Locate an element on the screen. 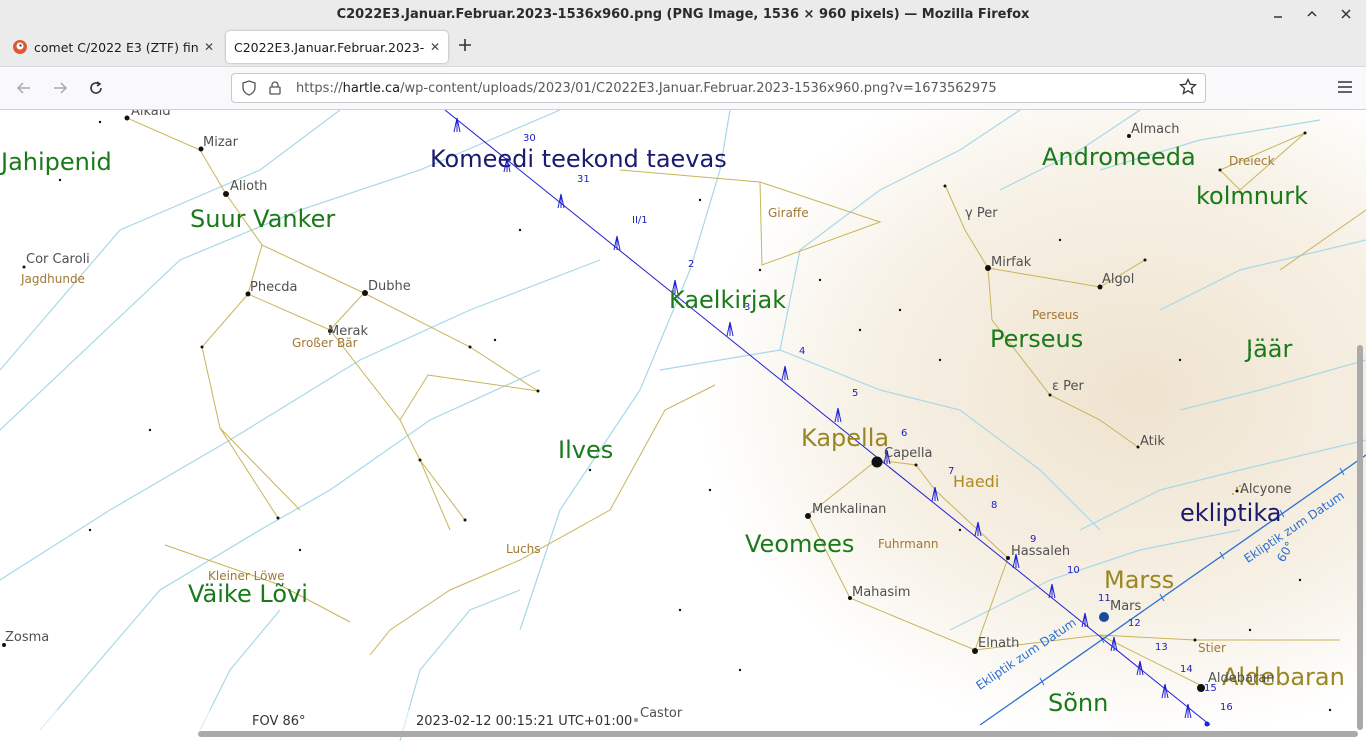  star-label: Zosma is located at coordinates (27, 637).